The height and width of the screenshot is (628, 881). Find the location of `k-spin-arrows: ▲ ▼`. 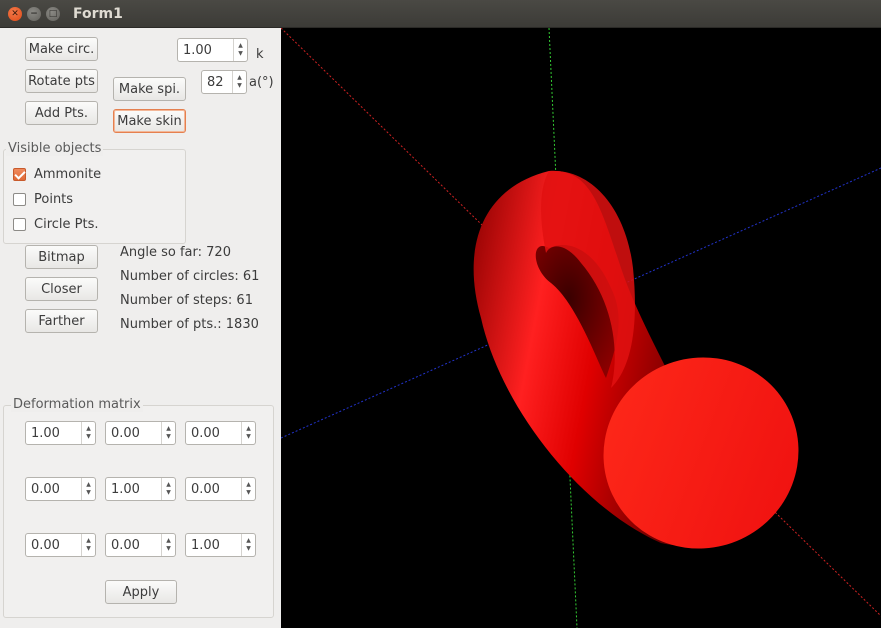

k-spin-arrows: ▲ ▼ is located at coordinates (240, 50).